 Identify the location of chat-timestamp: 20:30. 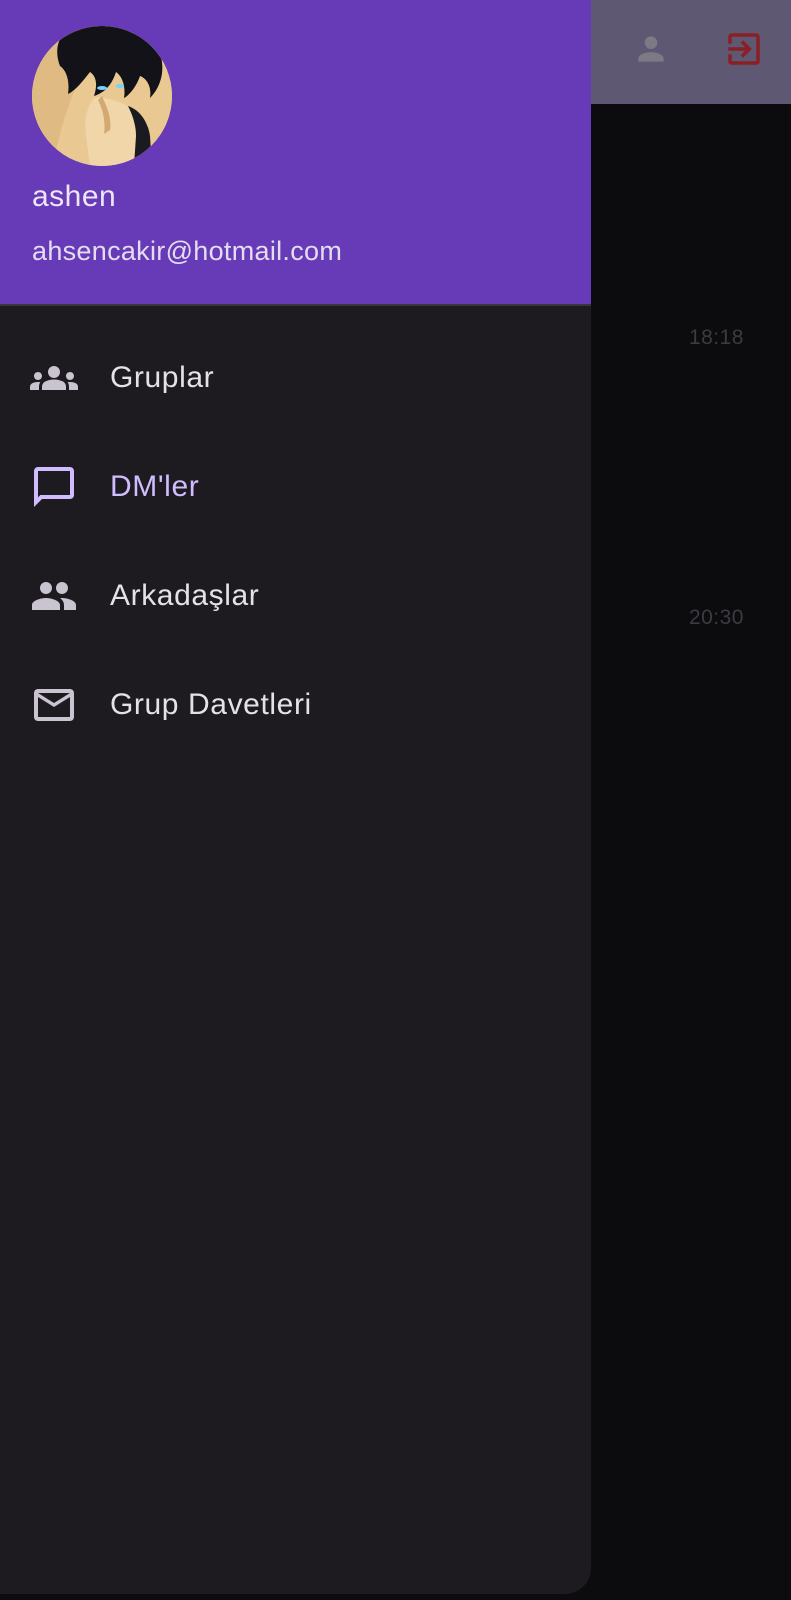
(716, 617).